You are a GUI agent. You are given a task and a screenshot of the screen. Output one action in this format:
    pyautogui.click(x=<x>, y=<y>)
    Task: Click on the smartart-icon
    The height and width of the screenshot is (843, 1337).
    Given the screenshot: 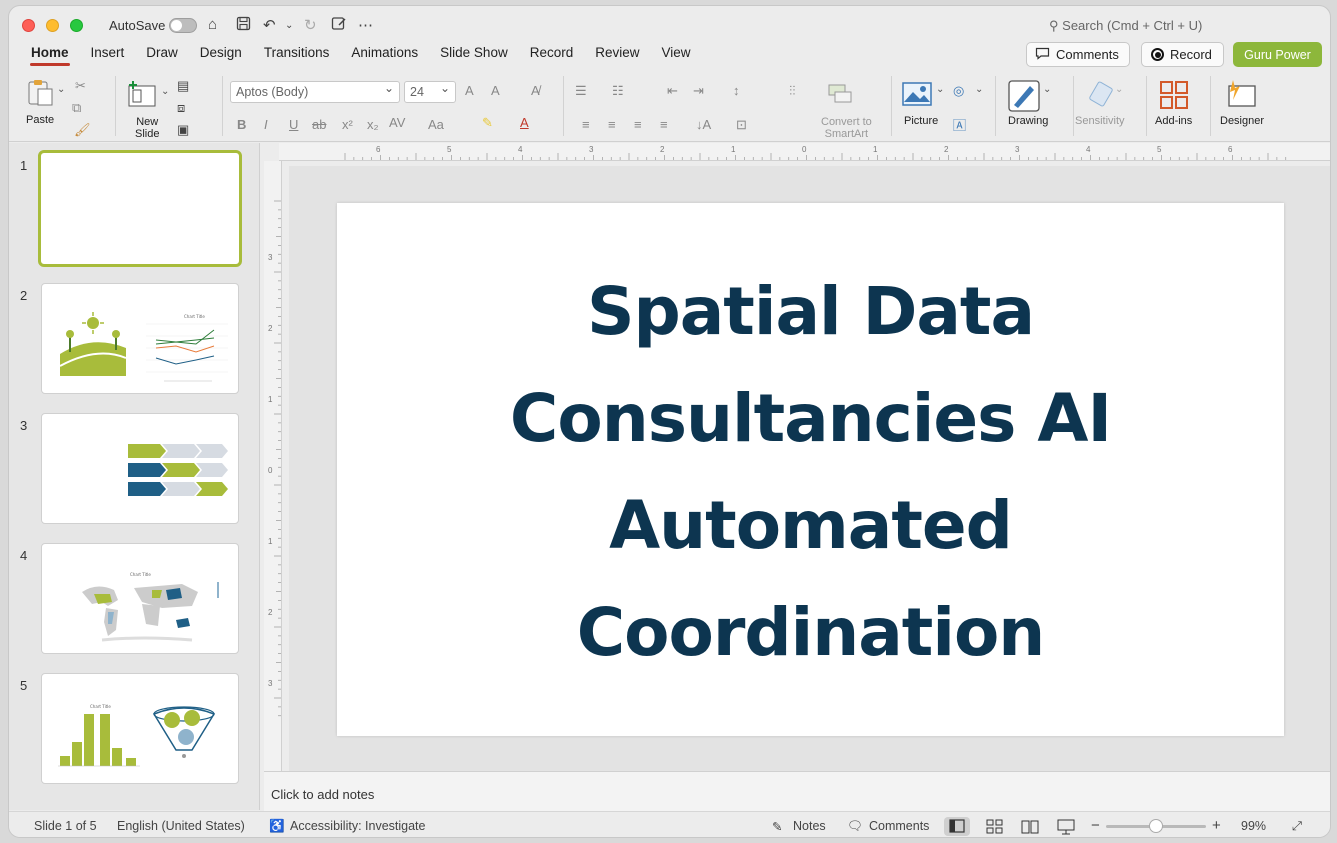 What is the action you would take?
    pyautogui.click(x=841, y=95)
    